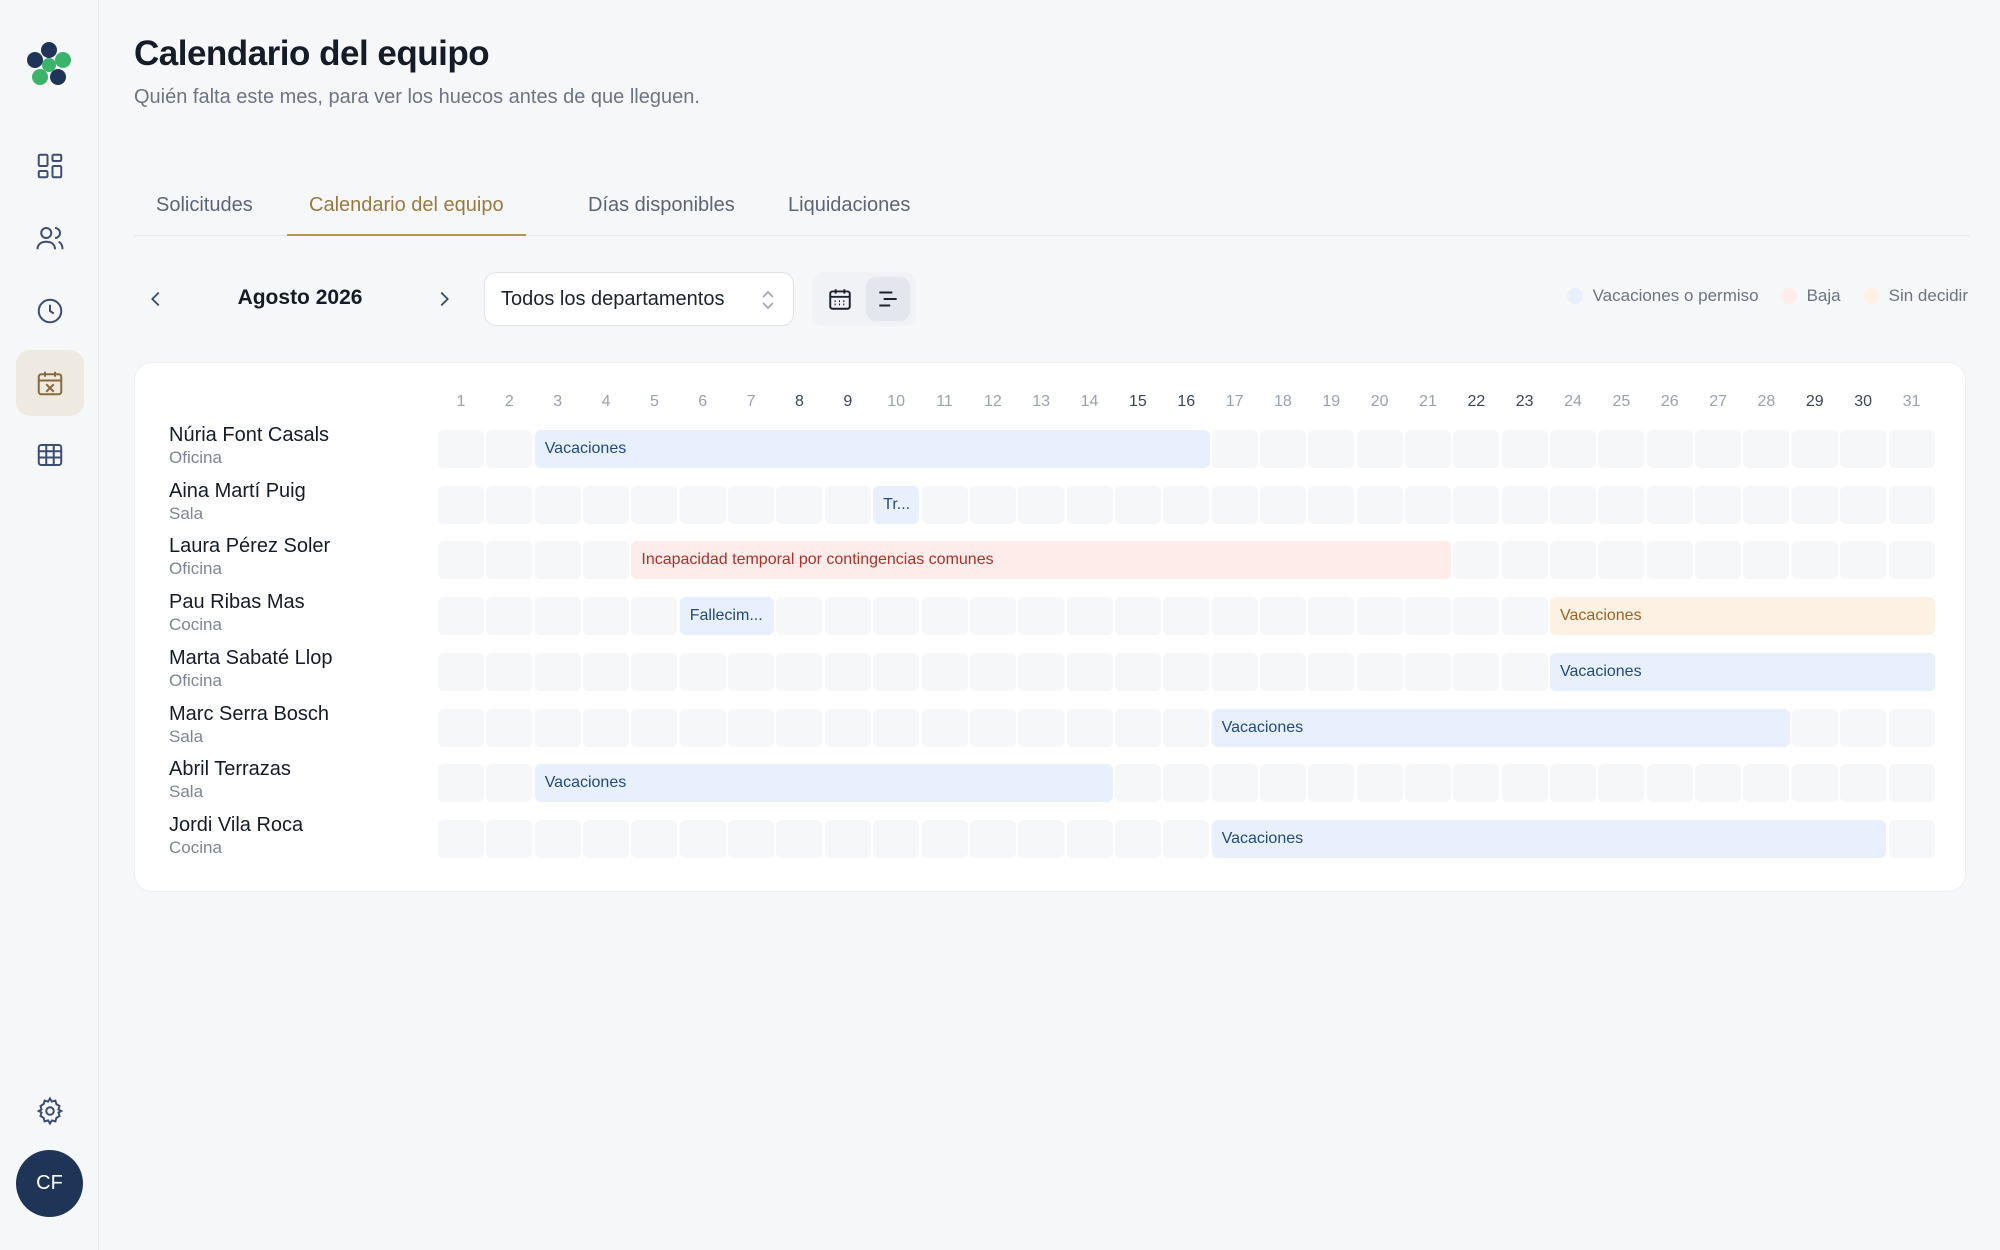 The height and width of the screenshot is (1250, 2000). I want to click on tab-dias-disponibles: Días disponibles, so click(661, 215).